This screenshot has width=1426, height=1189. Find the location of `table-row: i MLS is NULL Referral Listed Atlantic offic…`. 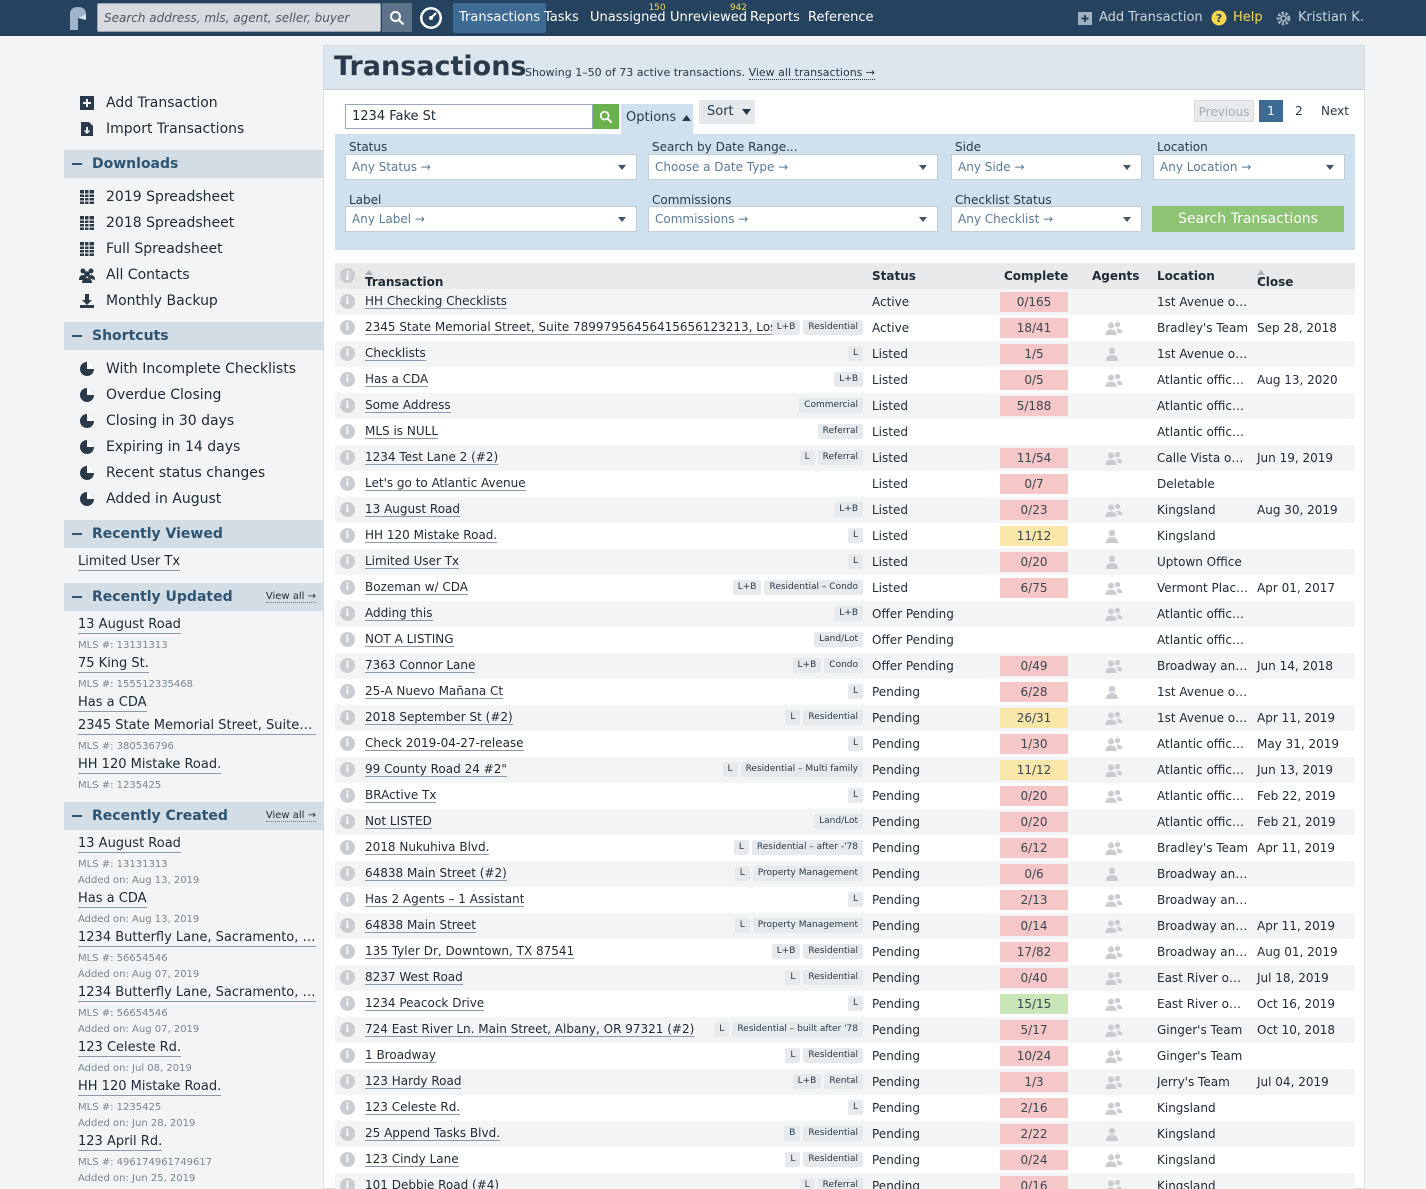

table-row: i MLS is NULL Referral Listed Atlantic offic… is located at coordinates (845, 432).